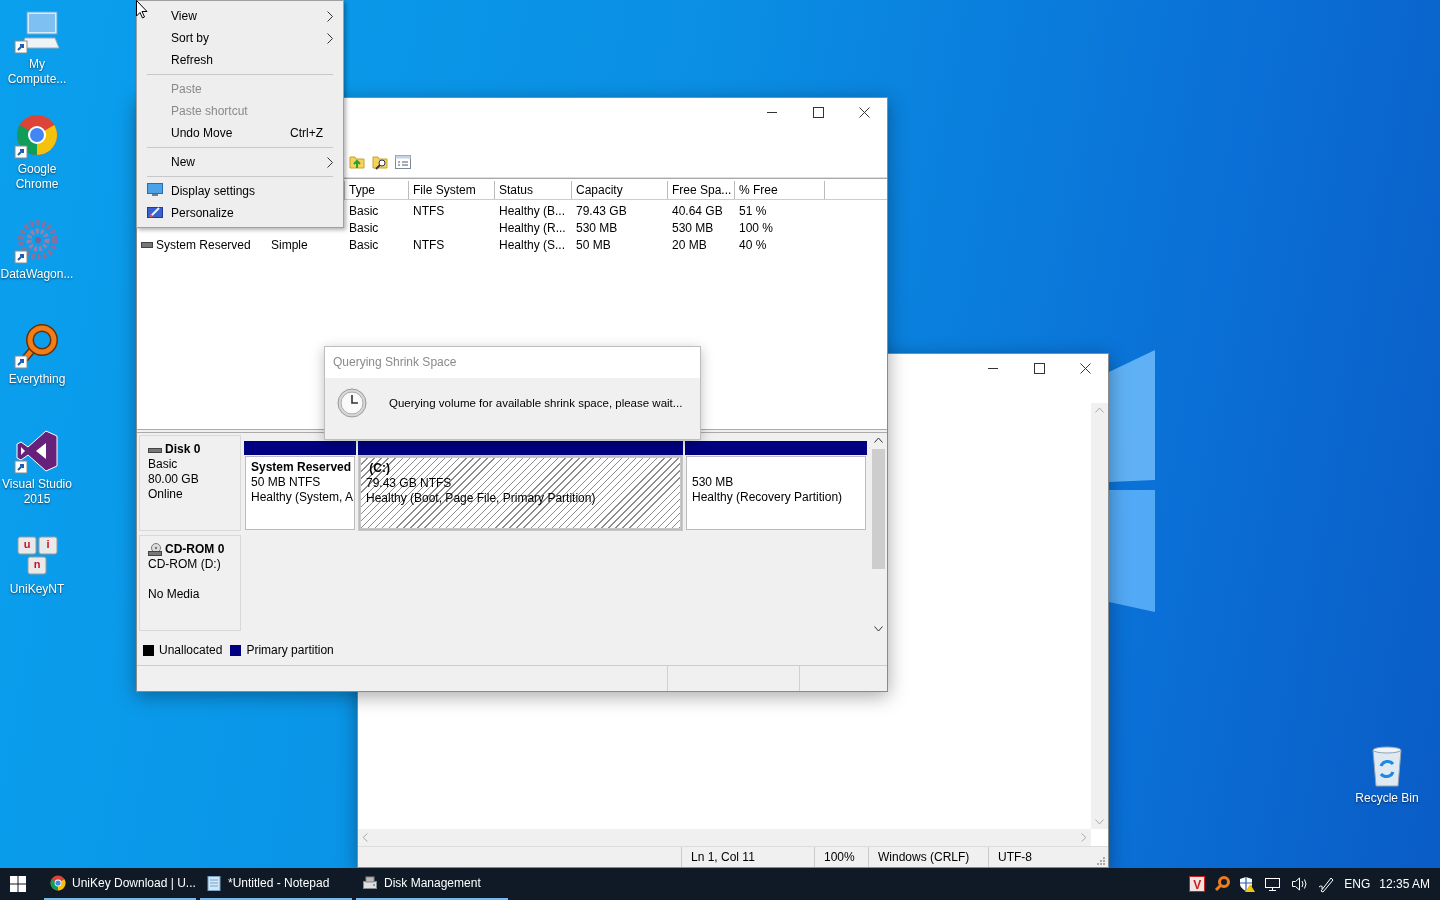 Image resolution: width=1440 pixels, height=900 pixels. Describe the element at coordinates (768, 498) in the screenshot. I see `partition-info: Healthy (Recovery Partition)` at that location.